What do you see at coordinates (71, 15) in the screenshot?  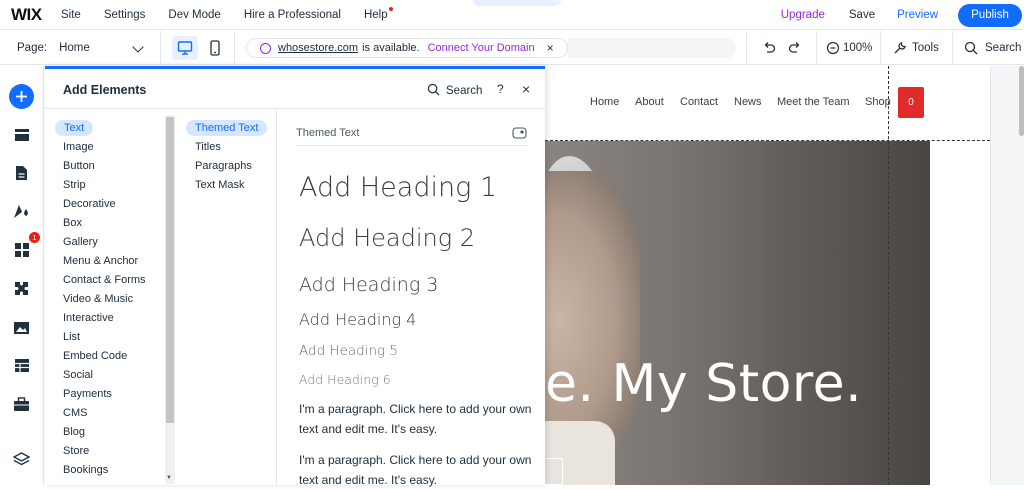 I see `menu-site: Site` at bounding box center [71, 15].